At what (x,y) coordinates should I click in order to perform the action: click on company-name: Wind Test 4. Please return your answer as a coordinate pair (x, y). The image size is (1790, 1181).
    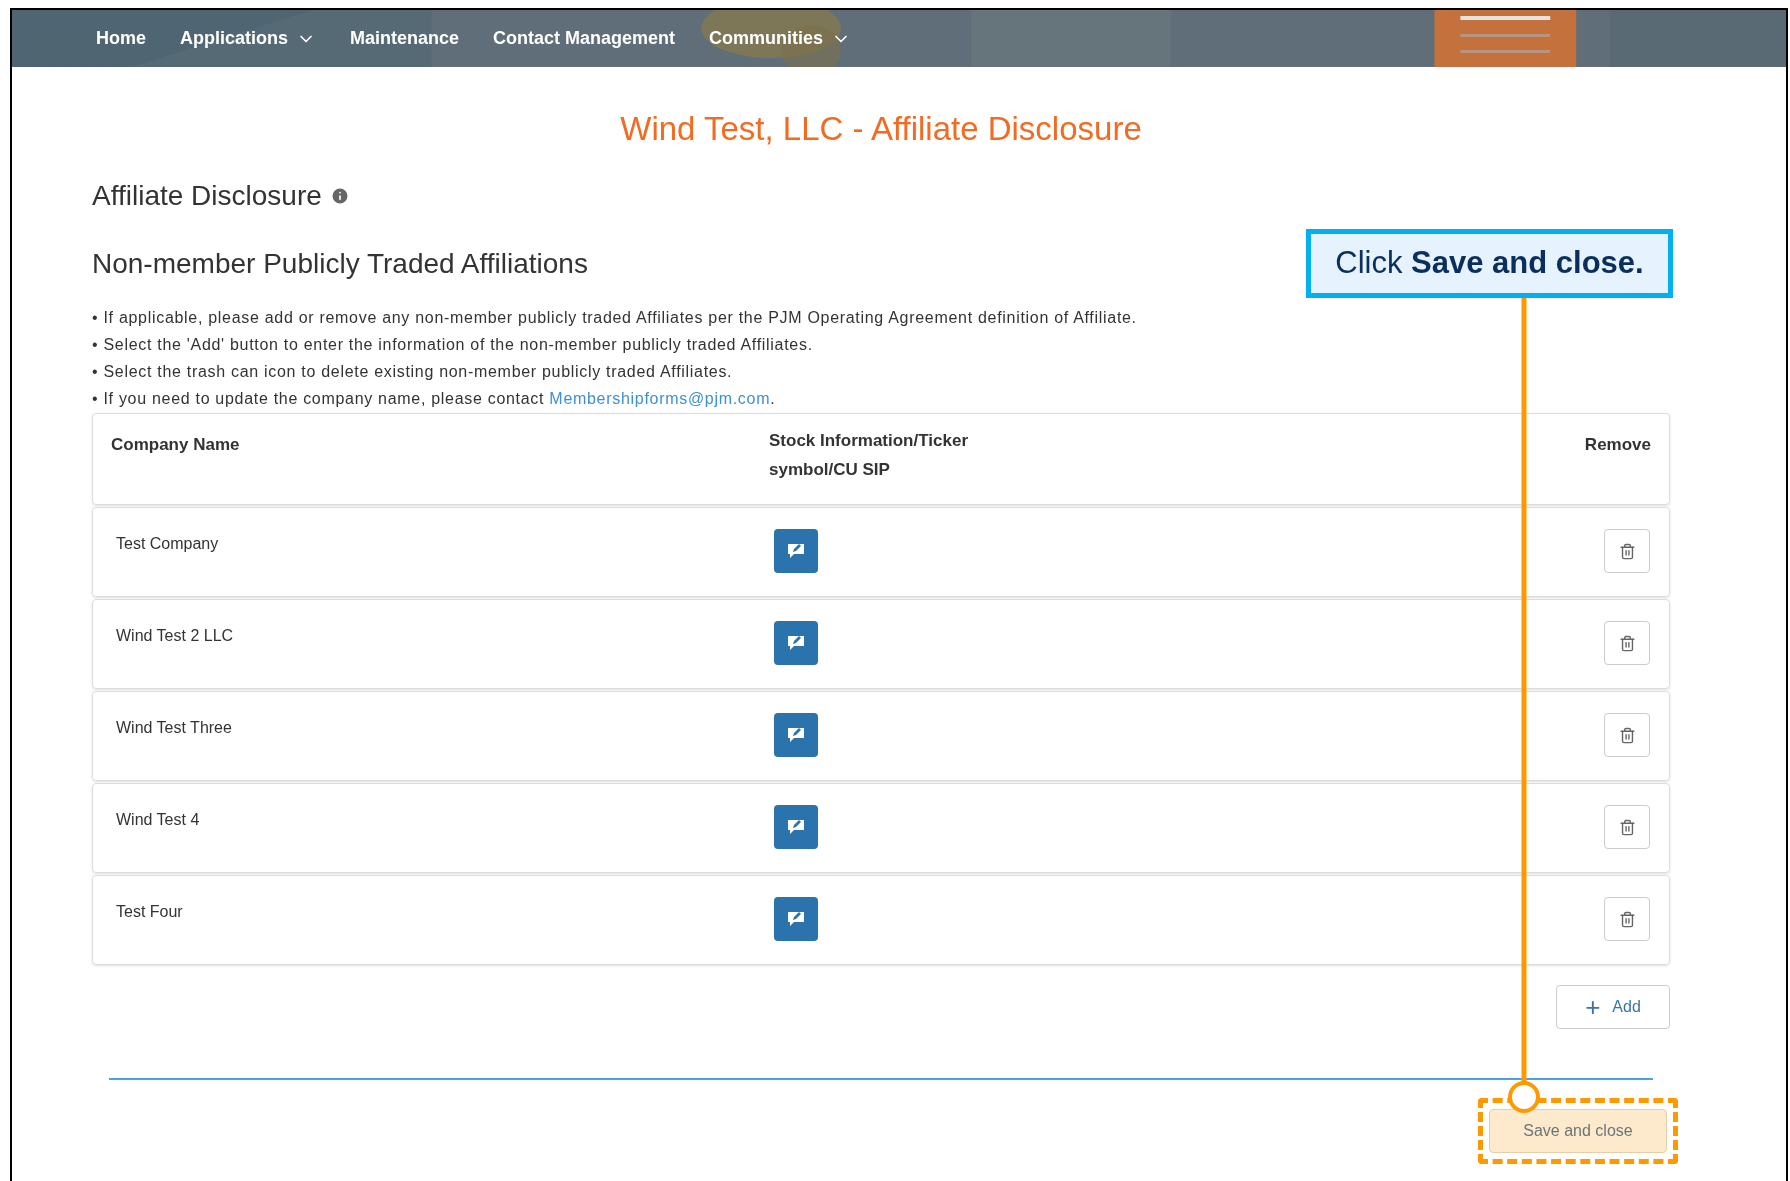
    Looking at the image, I should click on (158, 820).